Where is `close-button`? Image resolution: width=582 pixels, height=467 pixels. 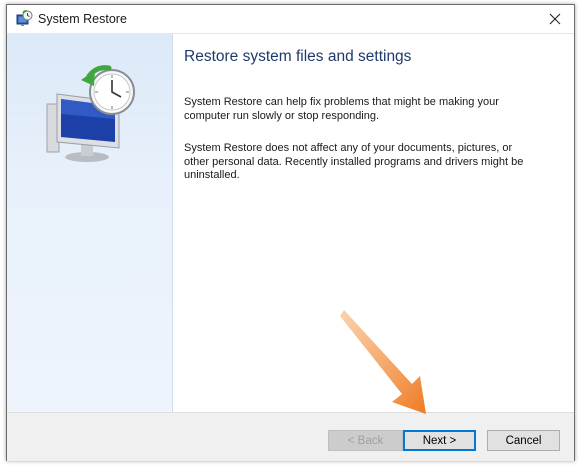 close-button is located at coordinates (555, 19).